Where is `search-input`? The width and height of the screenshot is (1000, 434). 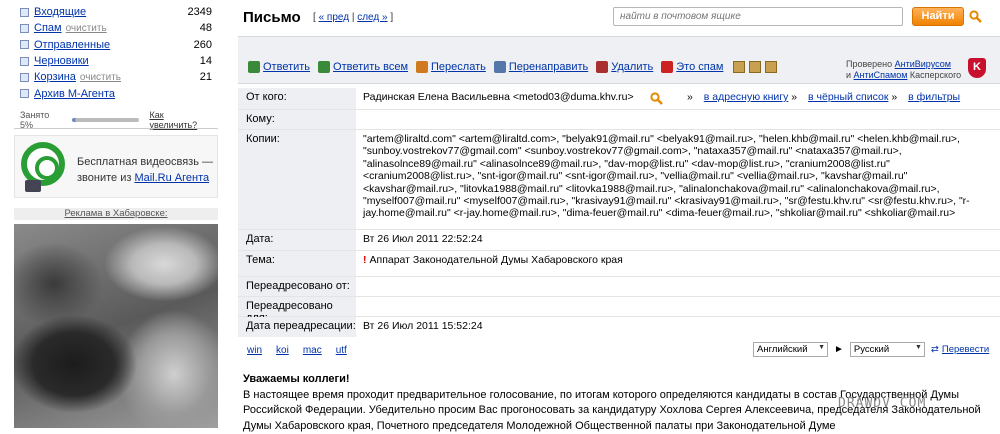 search-input is located at coordinates (758, 16).